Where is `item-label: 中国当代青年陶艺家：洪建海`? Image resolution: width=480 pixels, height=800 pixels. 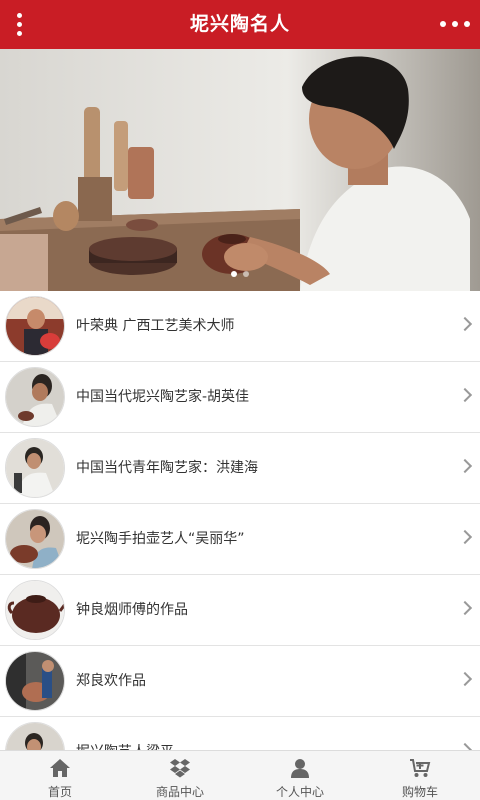
item-label: 中国当代青年陶艺家：洪建海 is located at coordinates (167, 468).